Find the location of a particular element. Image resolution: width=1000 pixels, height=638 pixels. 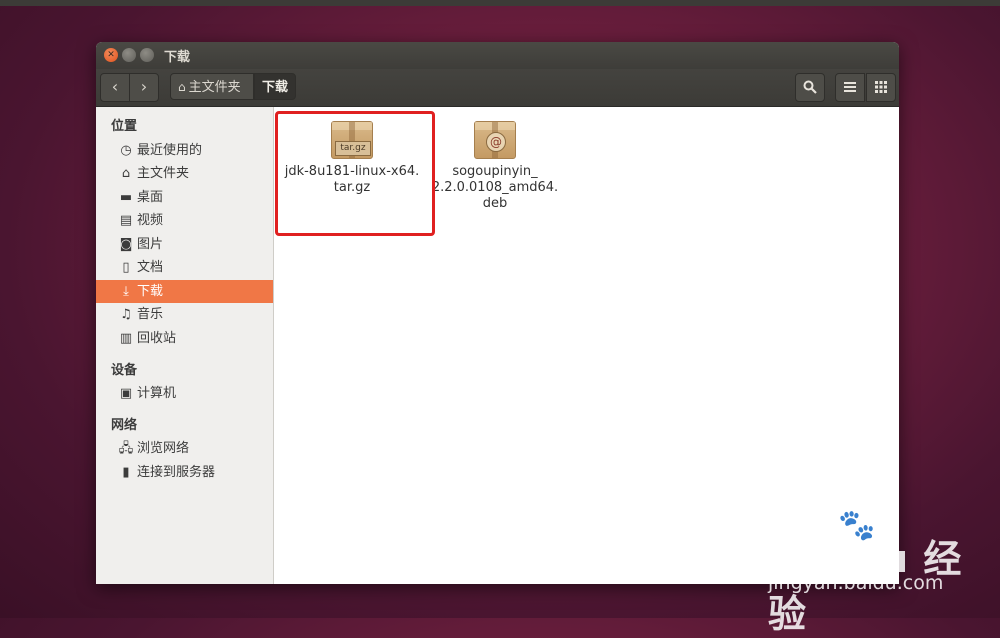

sidebar-item-label: 下载 is located at coordinates (150, 291).